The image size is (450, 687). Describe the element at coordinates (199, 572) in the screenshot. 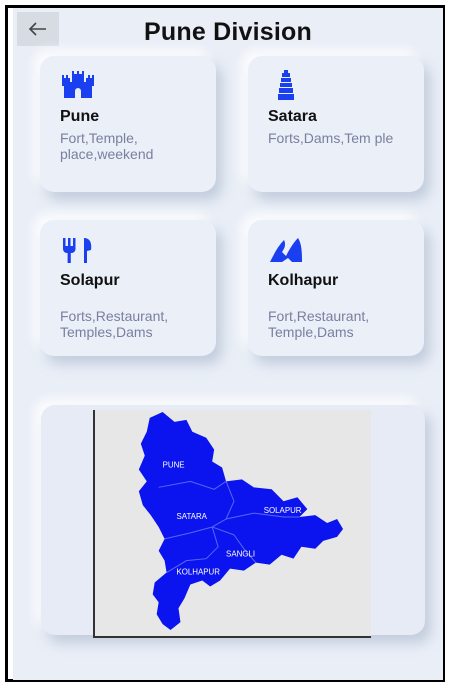

I see `map-label-kolhapur: KOLHAPUR` at that location.